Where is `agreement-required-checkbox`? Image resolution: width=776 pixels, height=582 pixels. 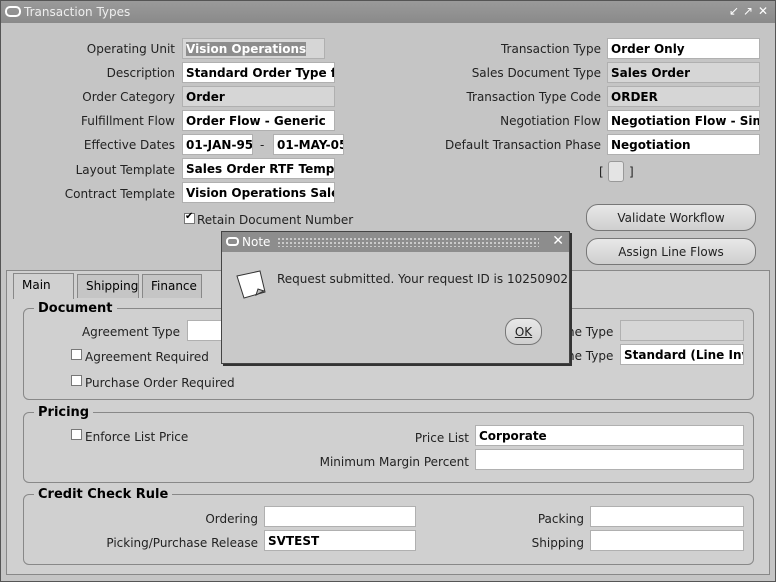
agreement-required-checkbox is located at coordinates (76, 354).